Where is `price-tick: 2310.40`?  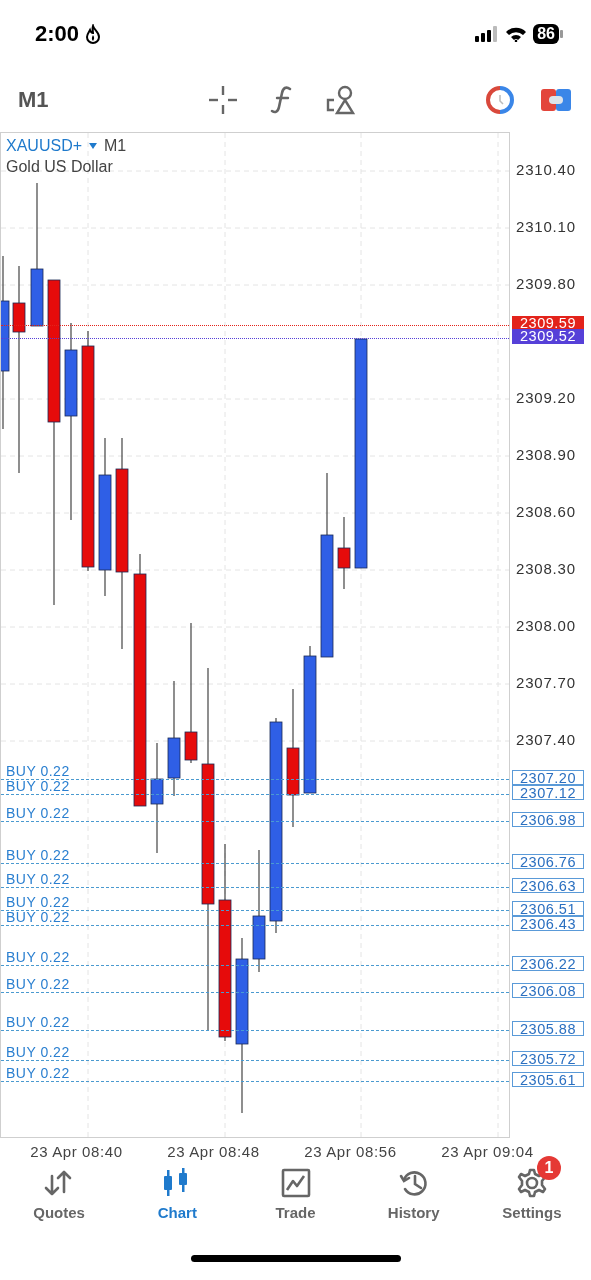
price-tick: 2310.40 is located at coordinates (546, 170).